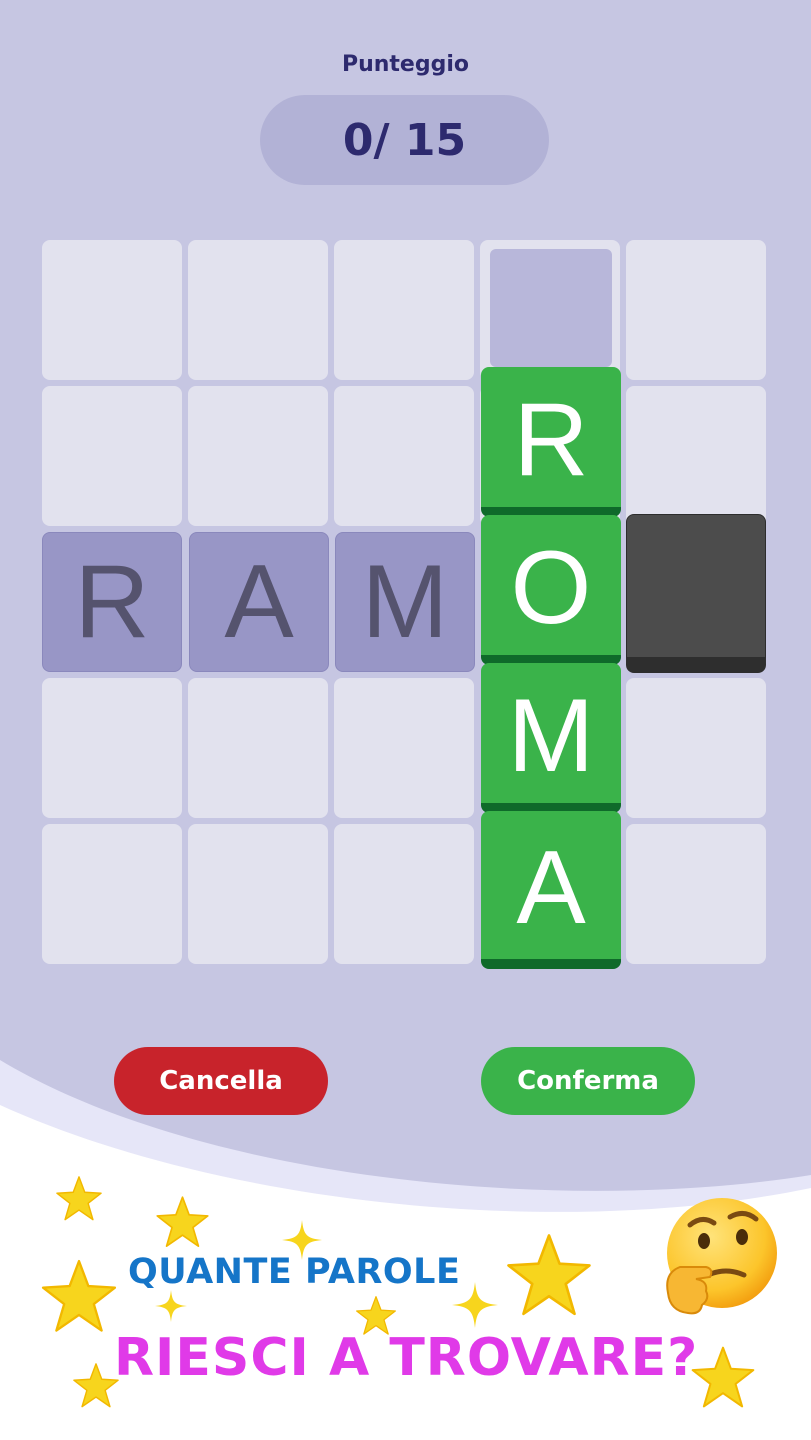 This screenshot has height=1440, width=811. I want to click on score-label: Punteggio, so click(405, 64).